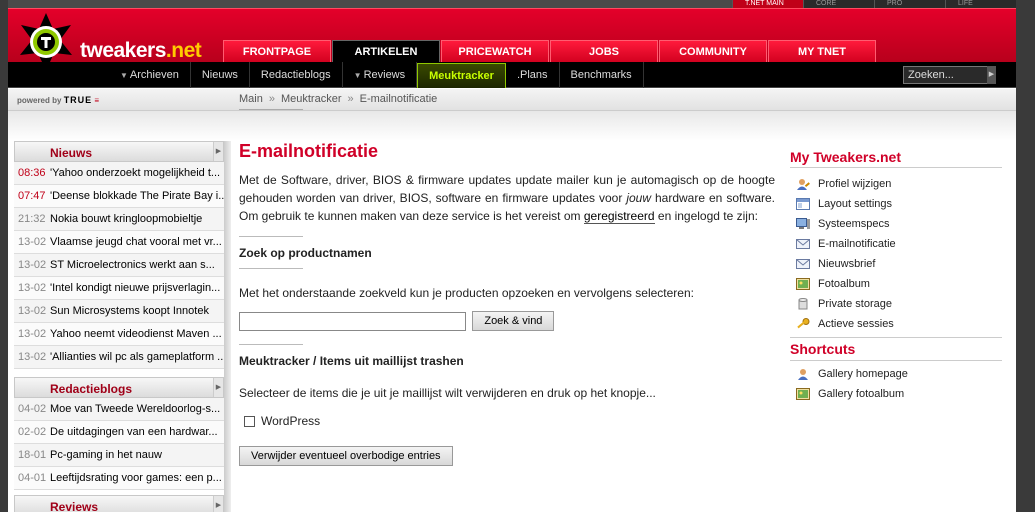 This screenshot has height=512, width=1035. Describe the element at coordinates (291, 421) in the screenshot. I see `checkbox-label: WordPress` at that location.